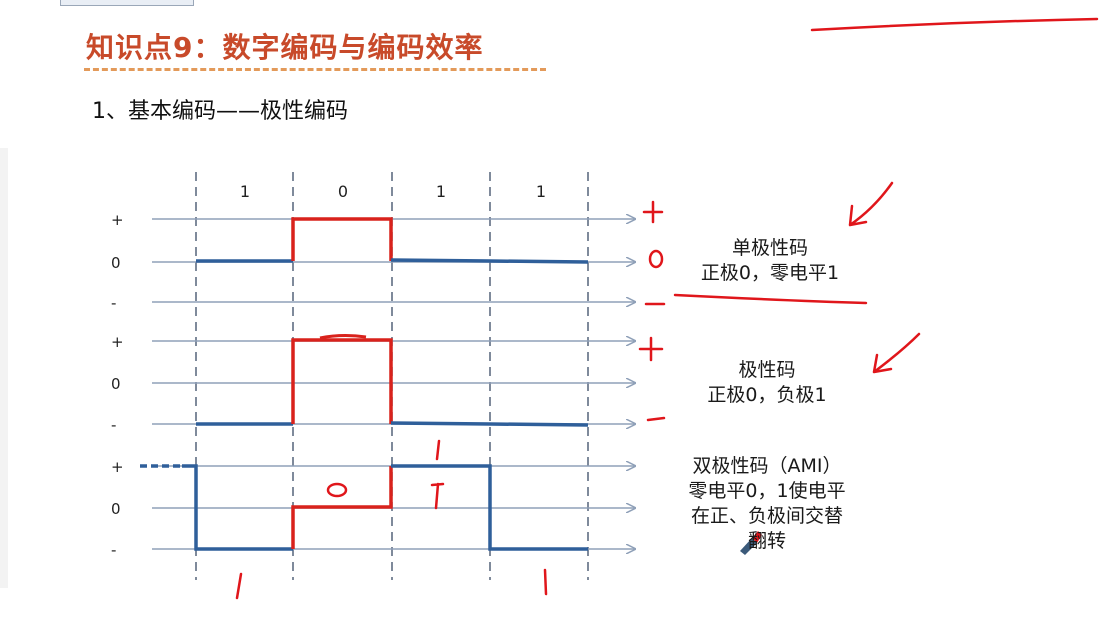 This screenshot has width=1110, height=625. What do you see at coordinates (767, 370) in the screenshot?
I see `polar-name: 极性码` at bounding box center [767, 370].